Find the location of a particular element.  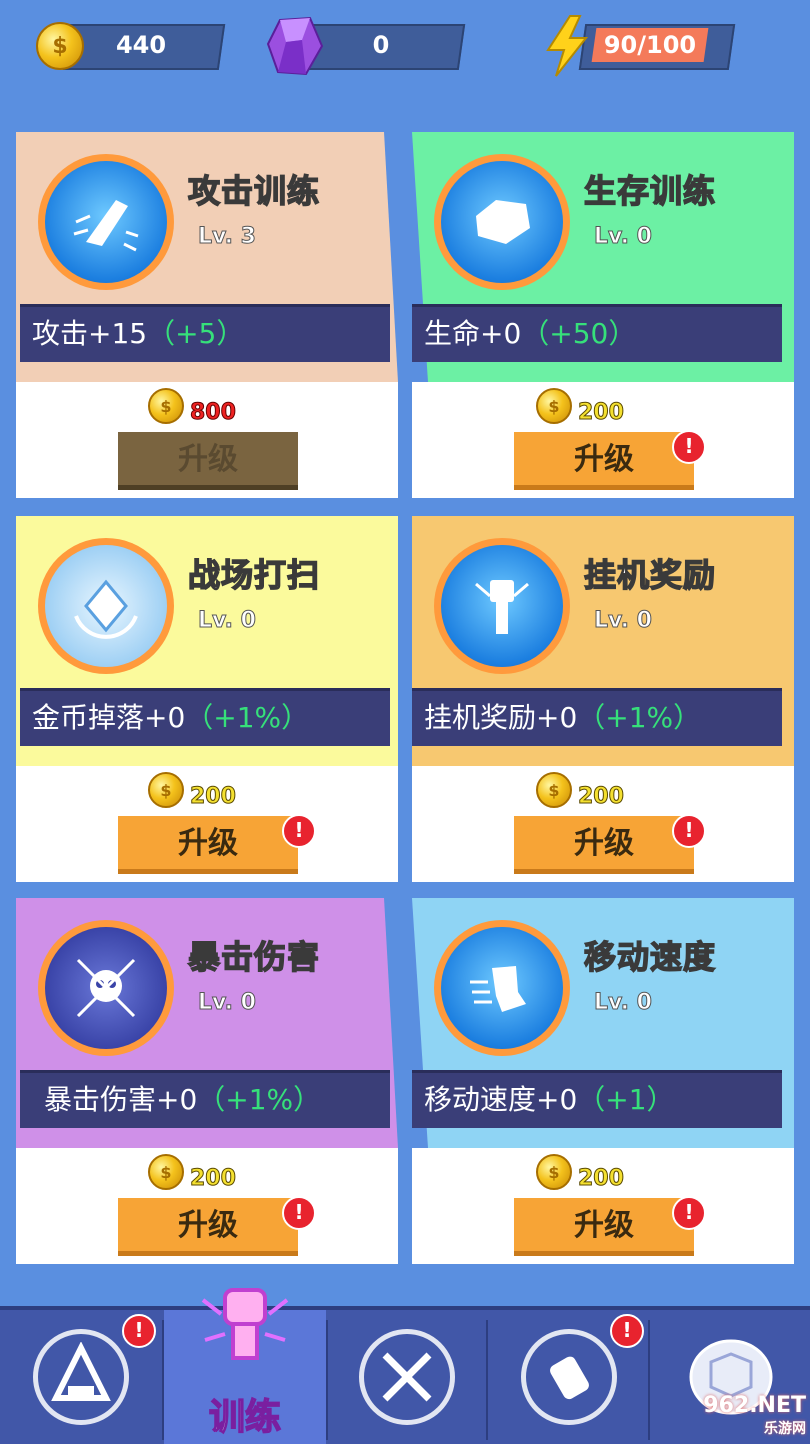

card-level: Lv. 3 is located at coordinates (227, 237).